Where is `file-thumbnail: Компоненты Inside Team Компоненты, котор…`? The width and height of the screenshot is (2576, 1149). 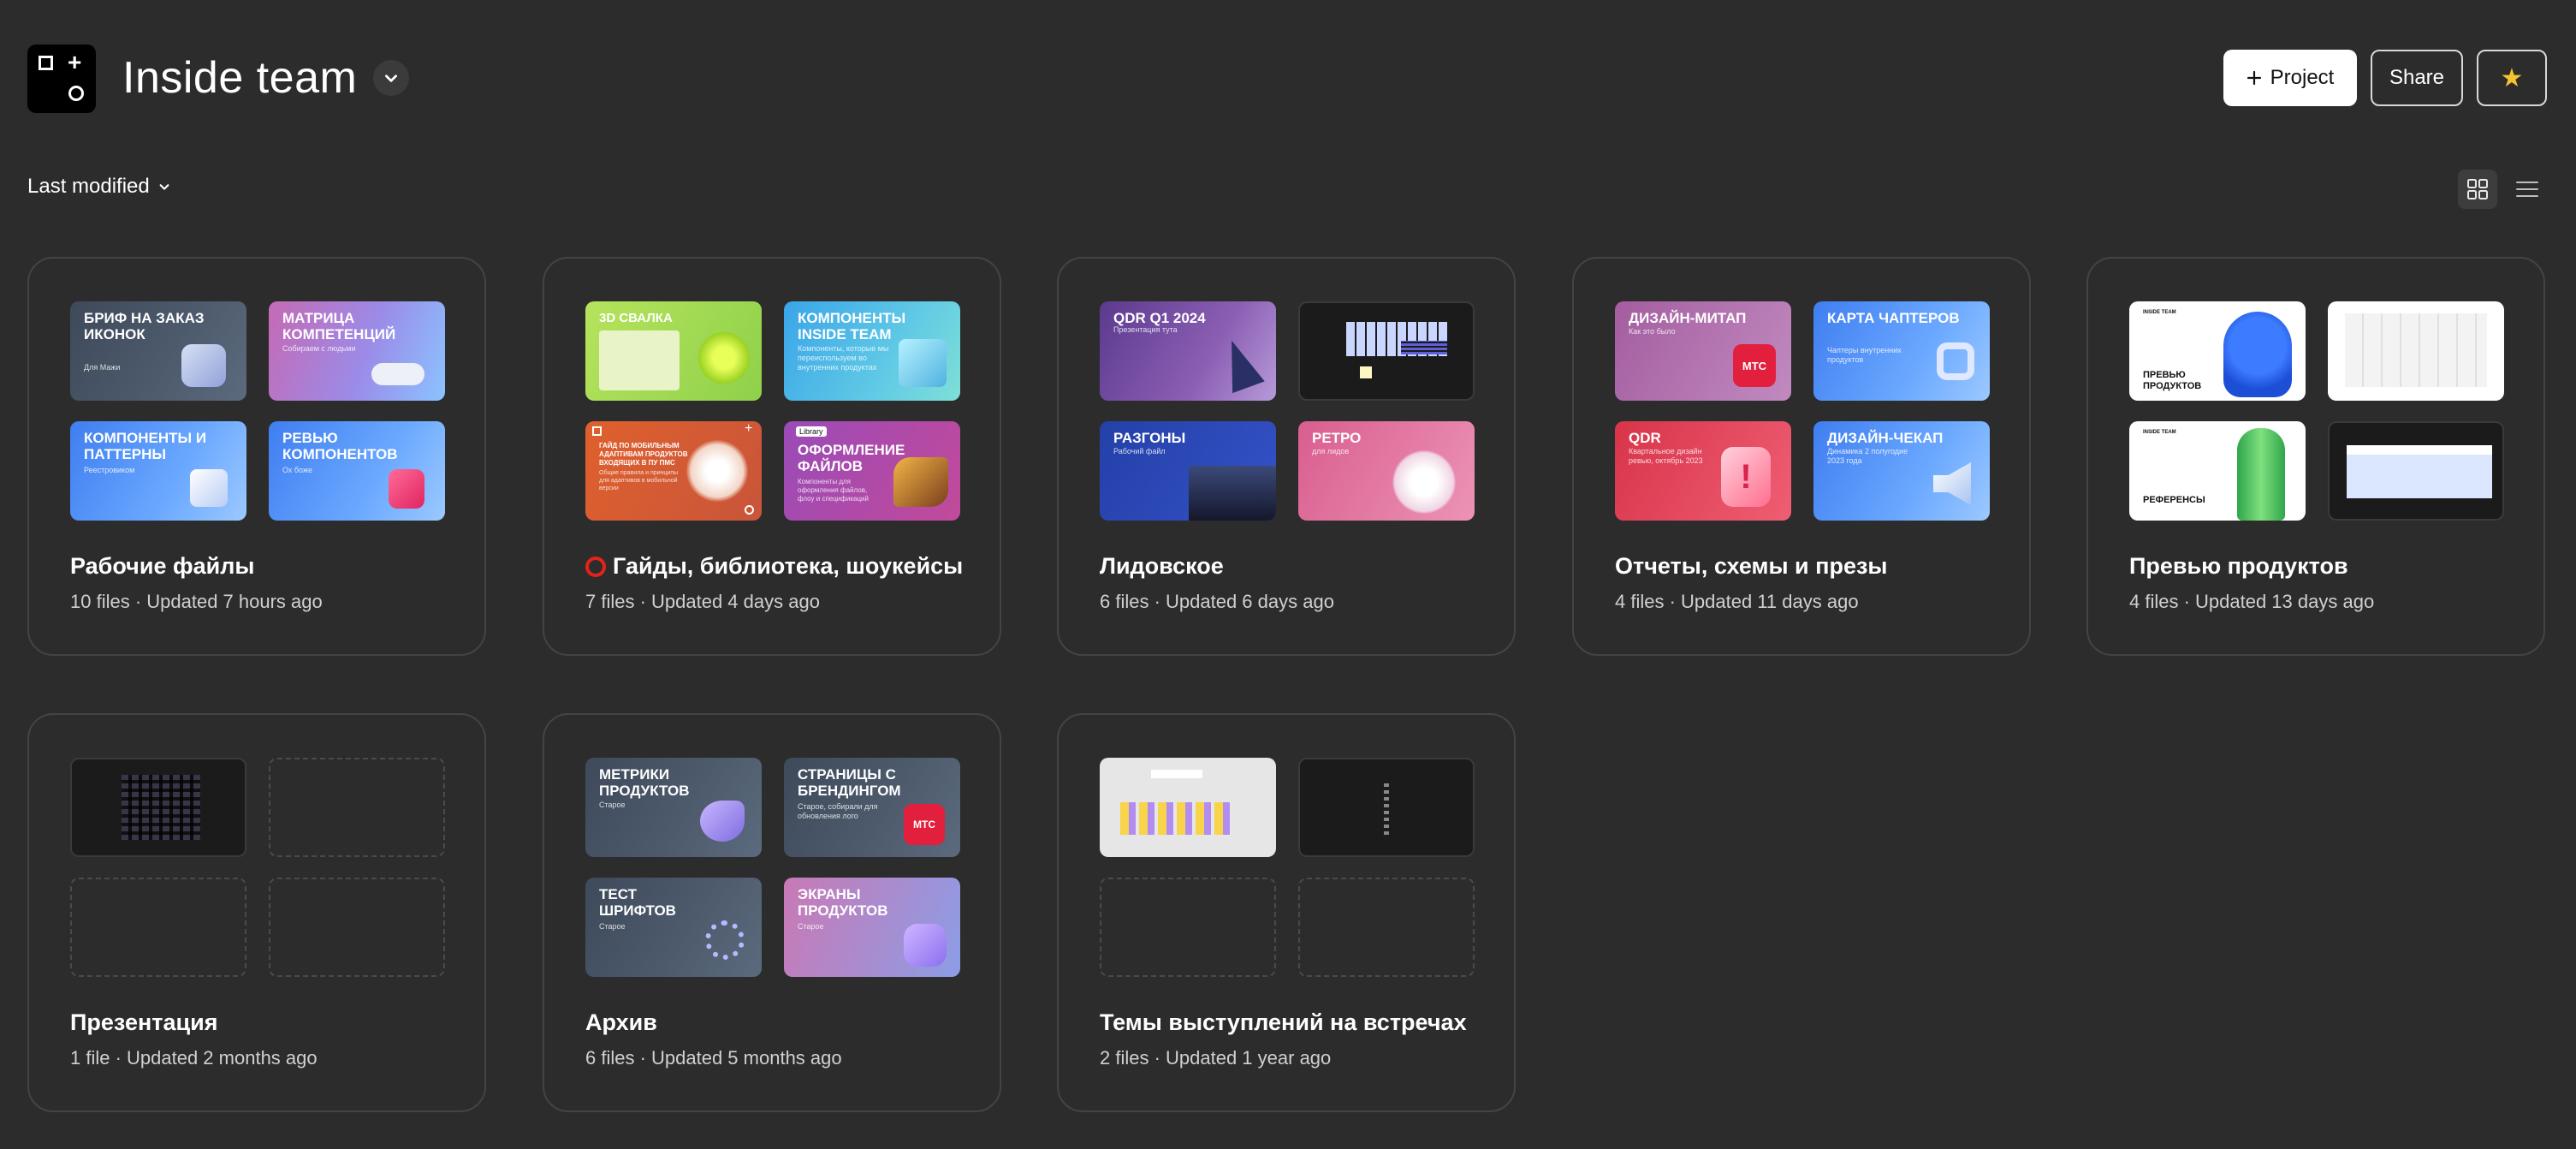
file-thumbnail: Компоненты Inside Team Компоненты, котор… is located at coordinates (872, 351).